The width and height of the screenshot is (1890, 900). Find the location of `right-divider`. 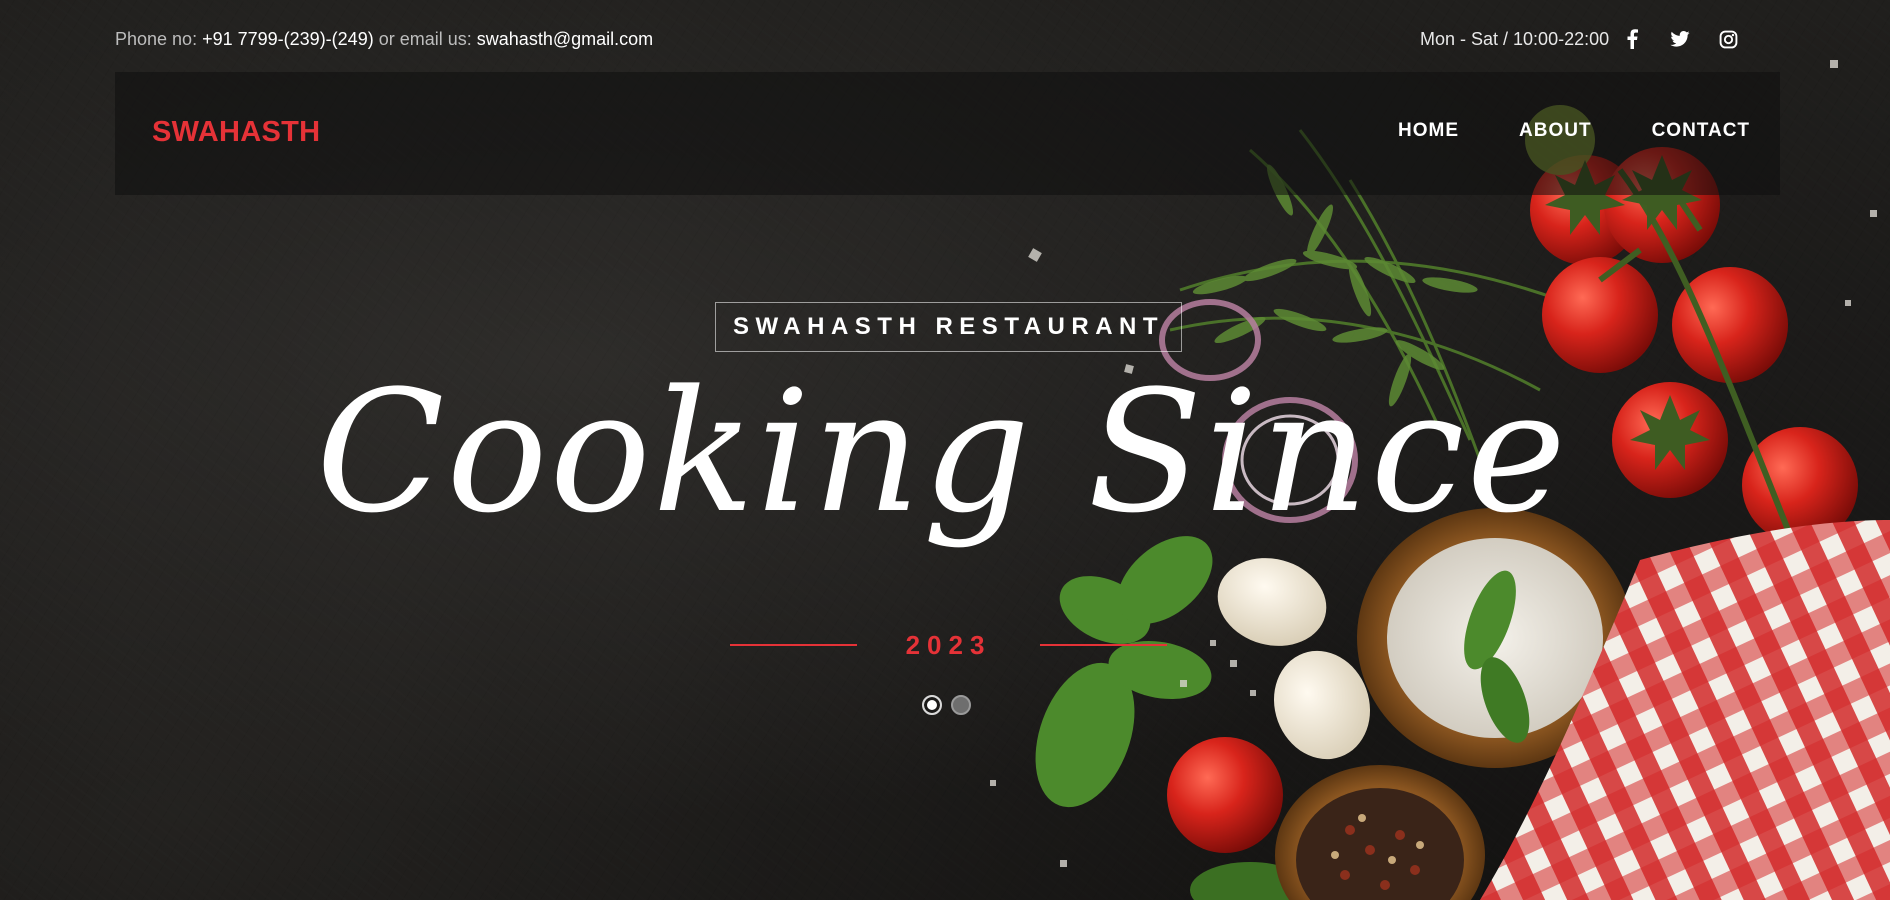

right-divider is located at coordinates (1103, 645).